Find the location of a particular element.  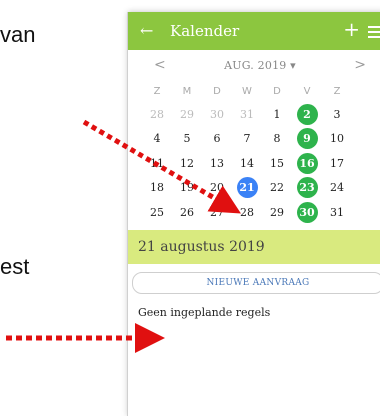

day-number: 27 is located at coordinates (217, 212).